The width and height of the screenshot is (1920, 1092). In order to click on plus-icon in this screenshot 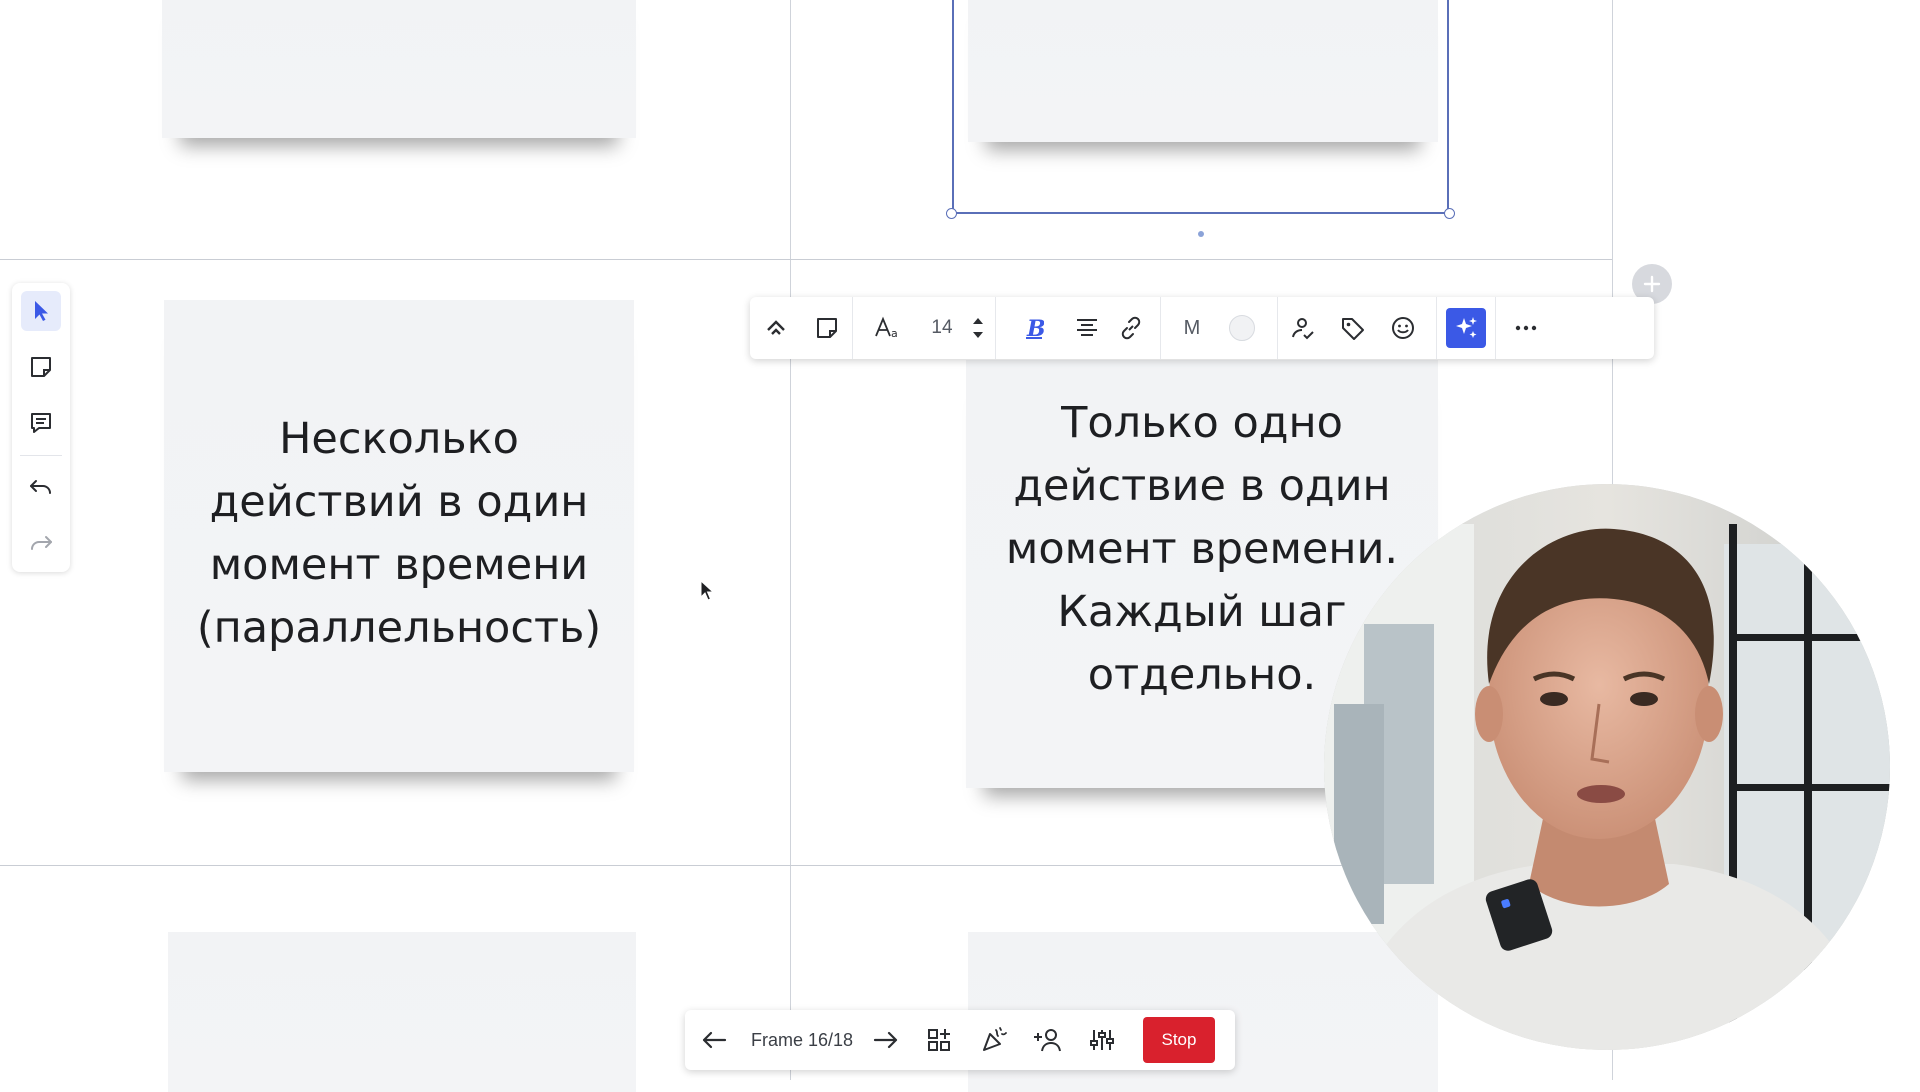, I will do `click(1652, 284)`.